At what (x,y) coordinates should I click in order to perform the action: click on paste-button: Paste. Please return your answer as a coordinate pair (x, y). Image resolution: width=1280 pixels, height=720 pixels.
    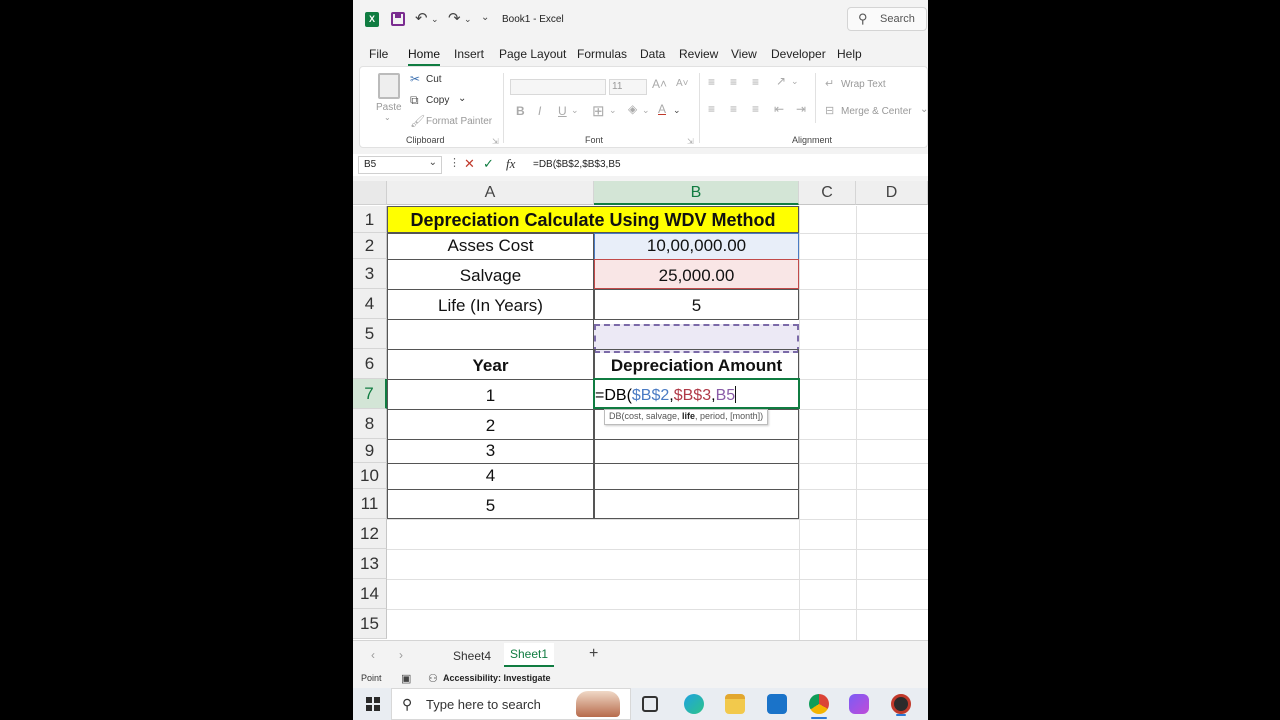
    Looking at the image, I should click on (389, 107).